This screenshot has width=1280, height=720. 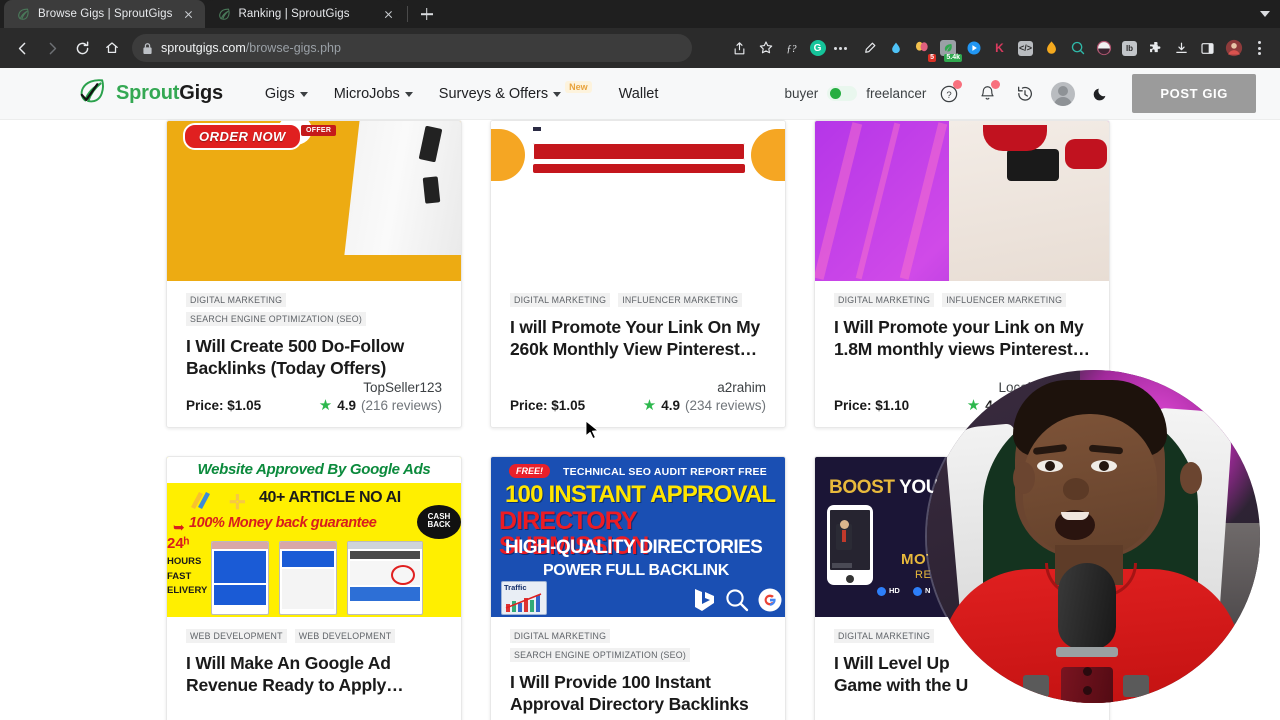 What do you see at coordinates (439, 521) in the screenshot?
I see `cashback-badge: CASH BACK` at bounding box center [439, 521].